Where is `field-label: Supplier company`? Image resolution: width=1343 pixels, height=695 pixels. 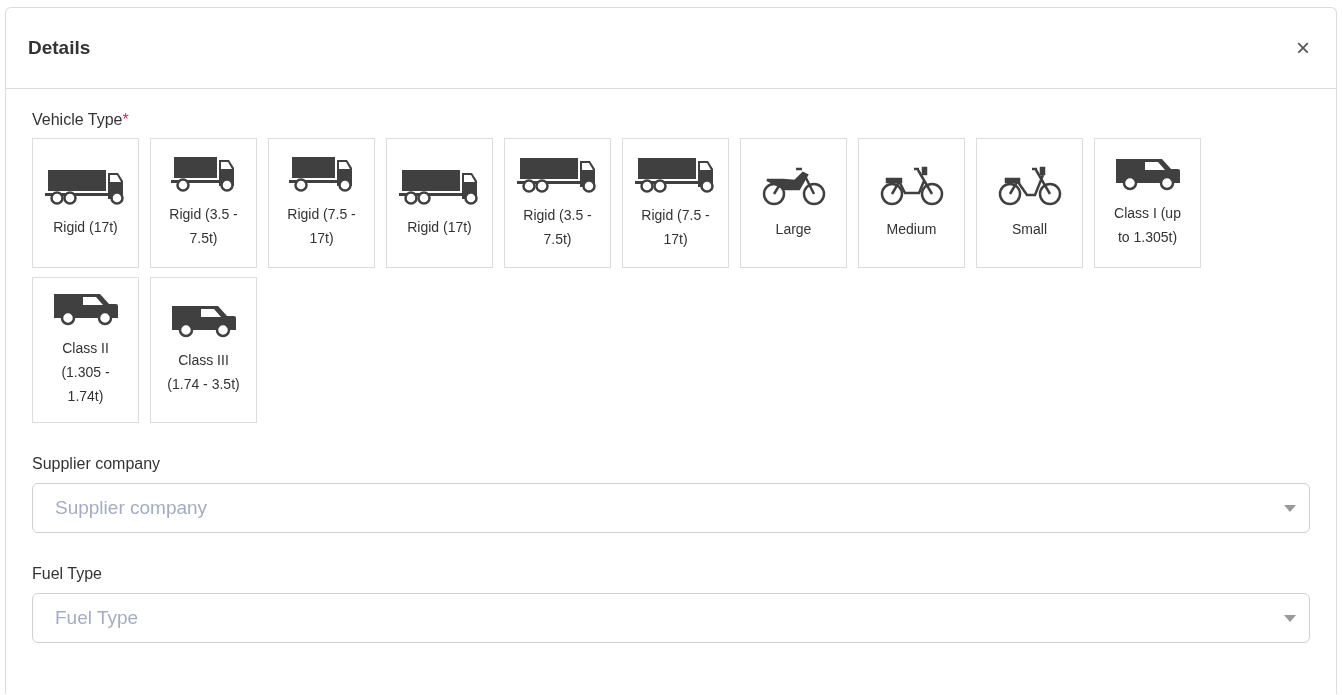 field-label: Supplier company is located at coordinates (97, 464).